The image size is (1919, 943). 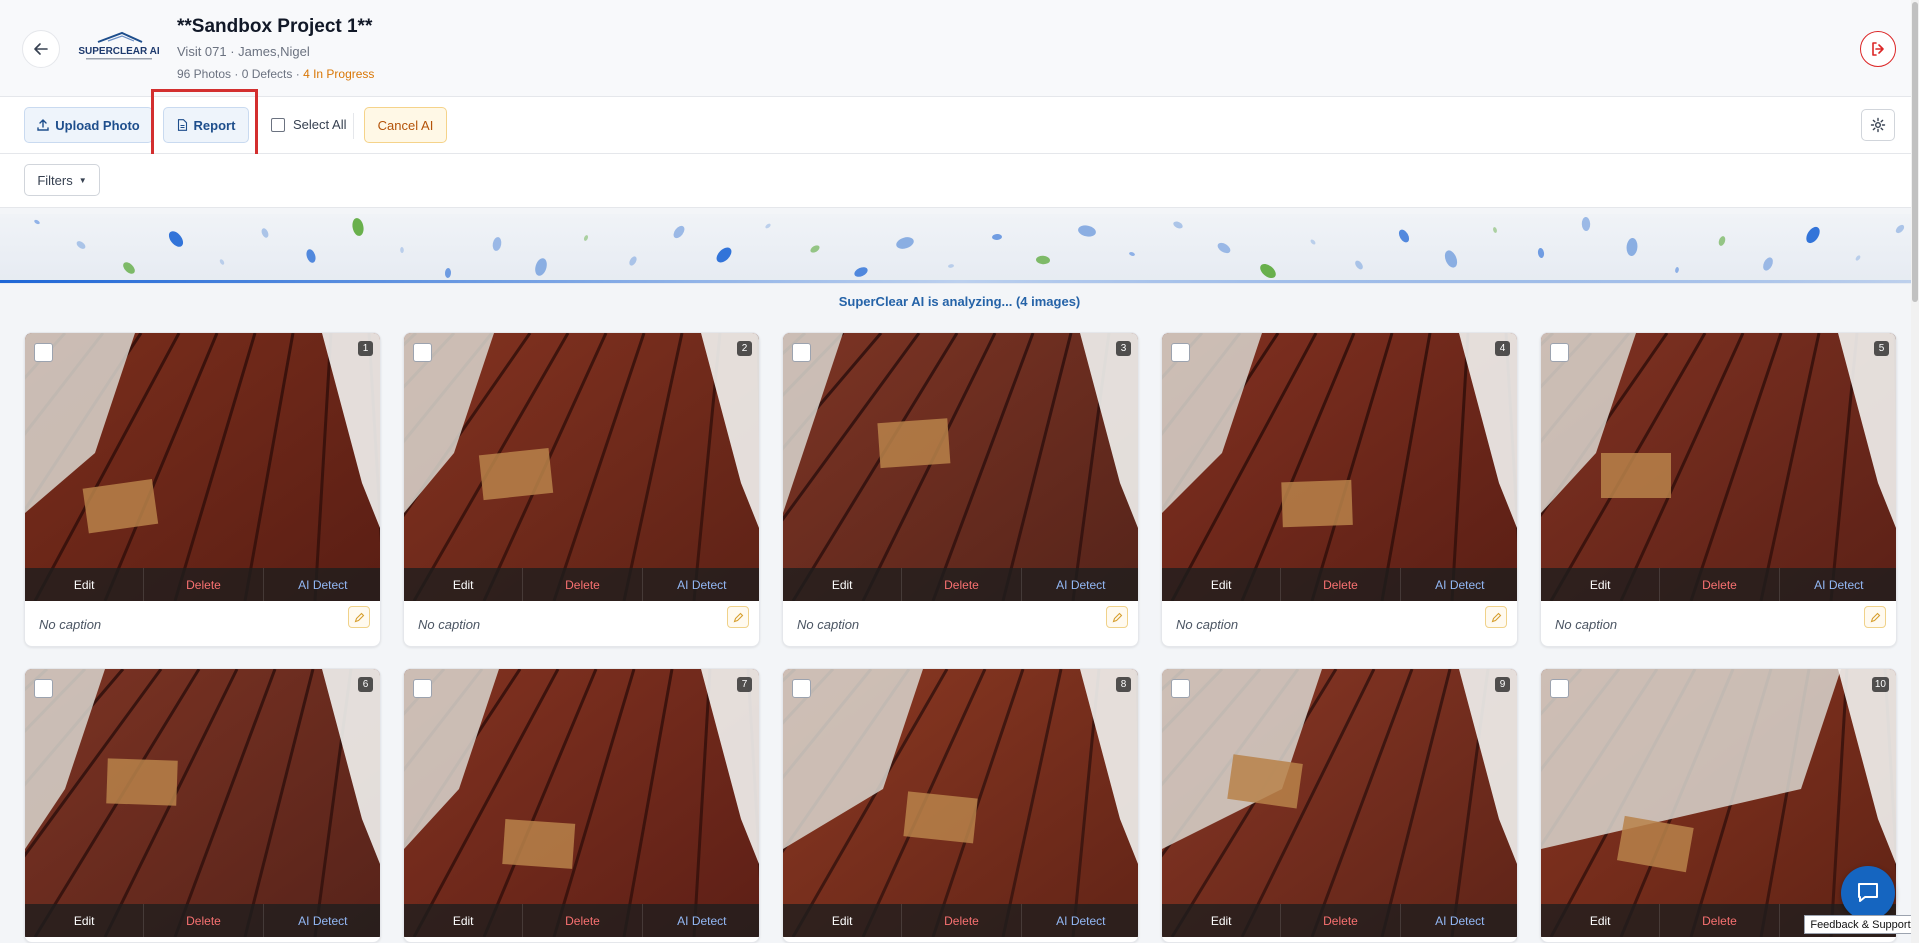 What do you see at coordinates (1878, 49) in the screenshot?
I see `logout-button` at bounding box center [1878, 49].